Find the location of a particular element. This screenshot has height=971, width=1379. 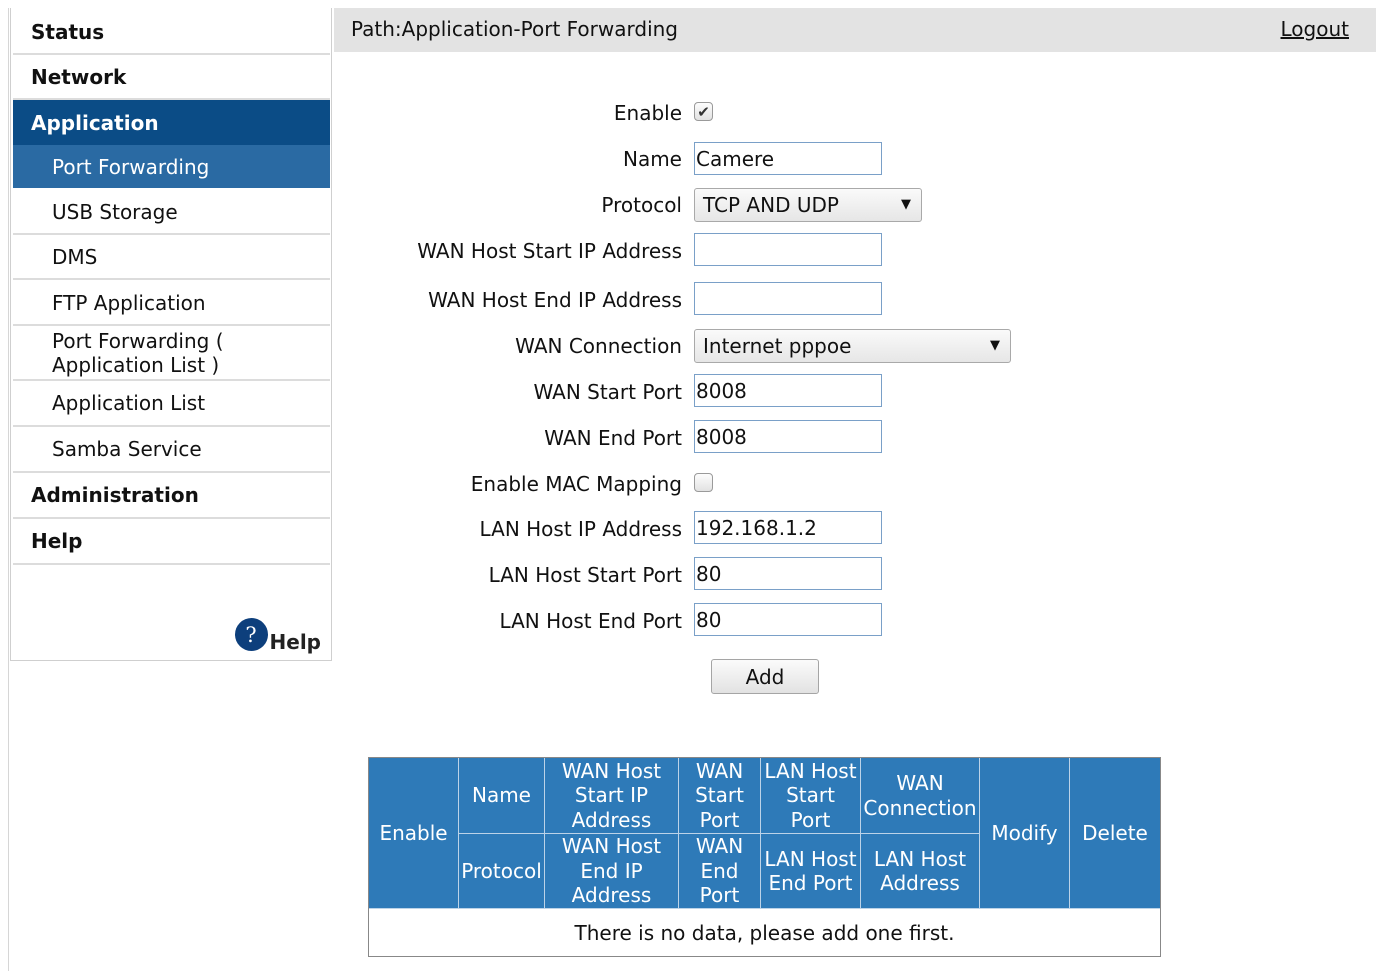

wan-host-end-ip-input is located at coordinates (788, 298).